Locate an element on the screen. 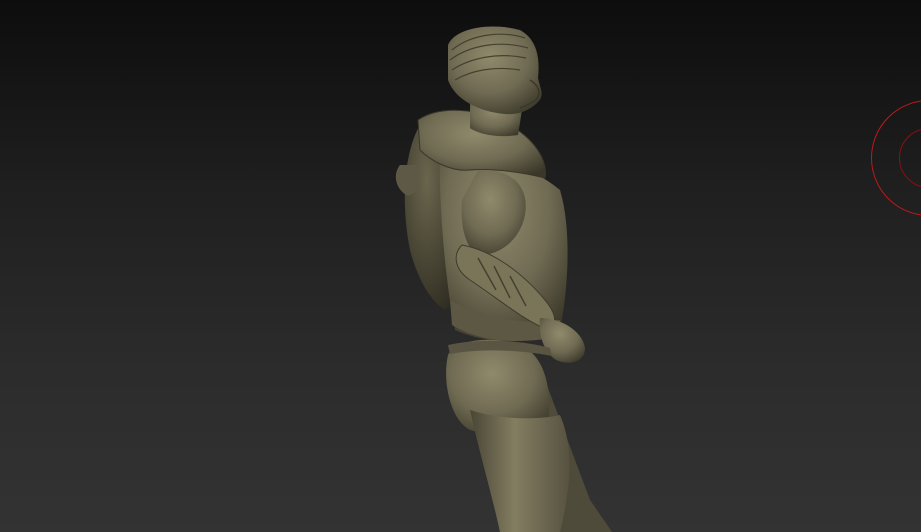 This screenshot has height=532, width=921. front-leg is located at coordinates (520, 471).